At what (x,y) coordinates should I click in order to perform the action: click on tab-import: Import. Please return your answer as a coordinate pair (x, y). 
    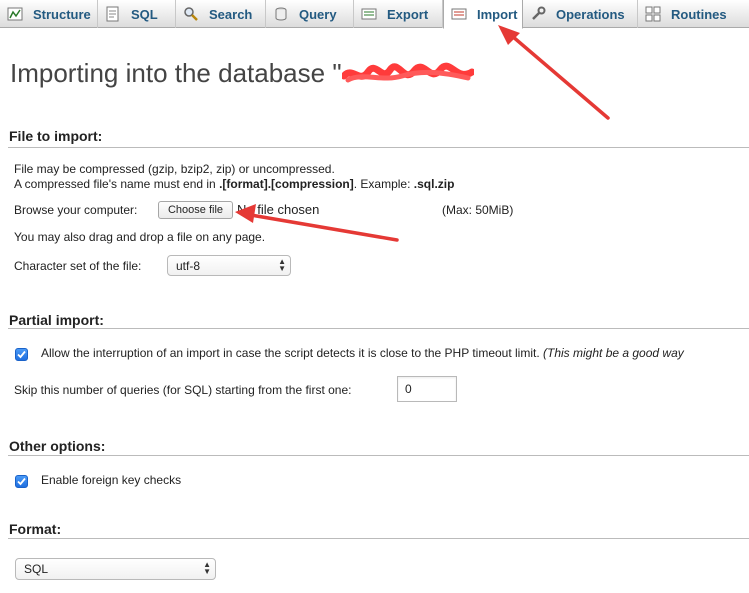
    Looking at the image, I should click on (483, 14).